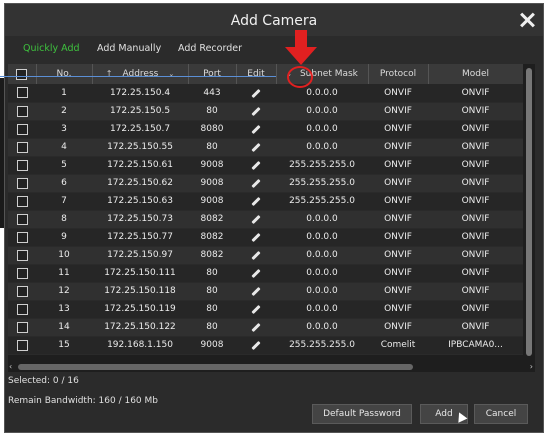 This screenshot has width=551, height=438. I want to click on header-protocol: Protocol, so click(398, 74).